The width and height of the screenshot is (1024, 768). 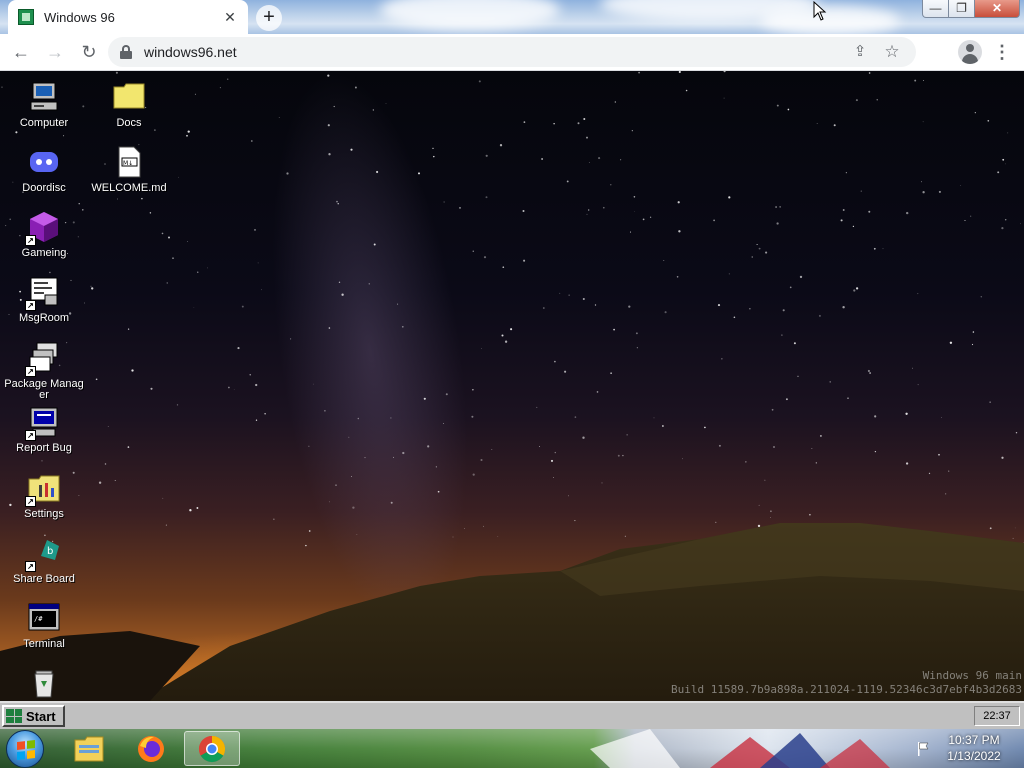 What do you see at coordinates (50, 551) in the screenshot?
I see `svg-text: b` at bounding box center [50, 551].